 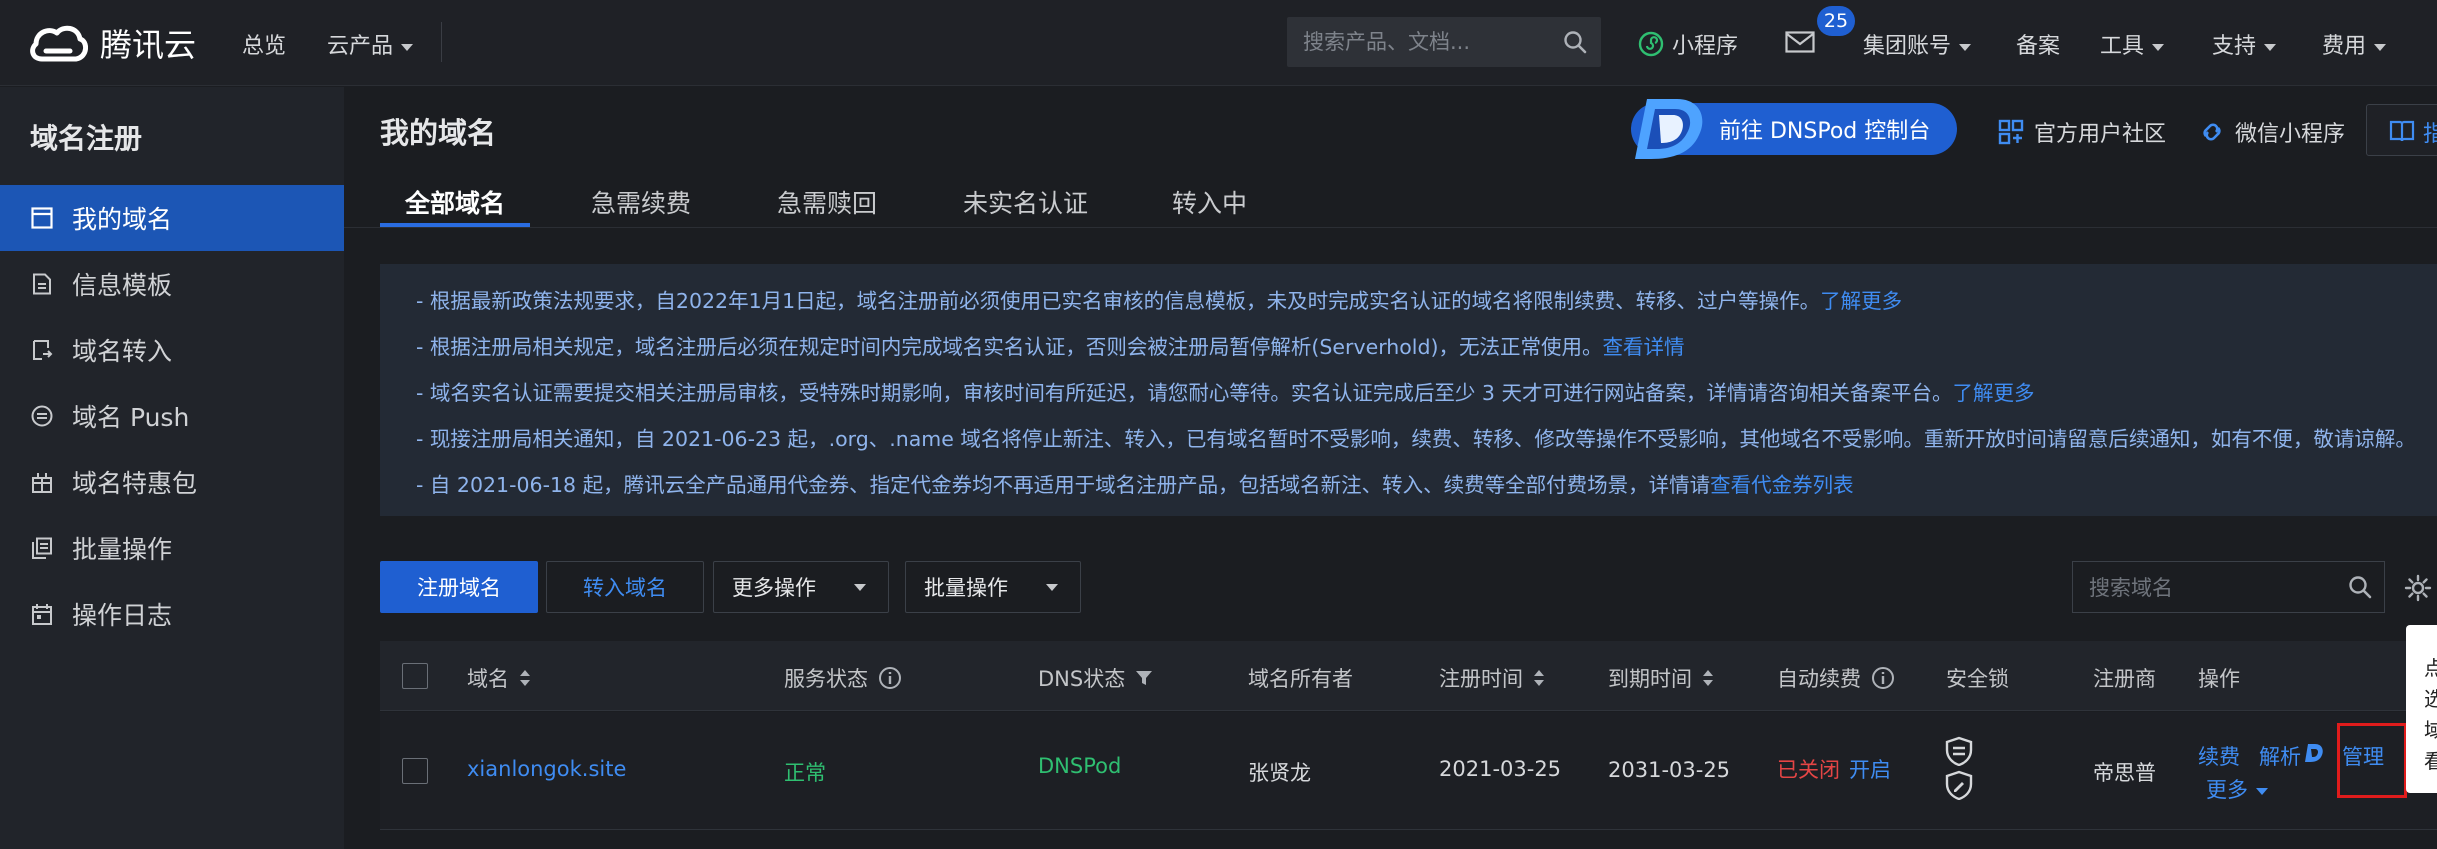 I want to click on divider, so click(x=1390, y=227).